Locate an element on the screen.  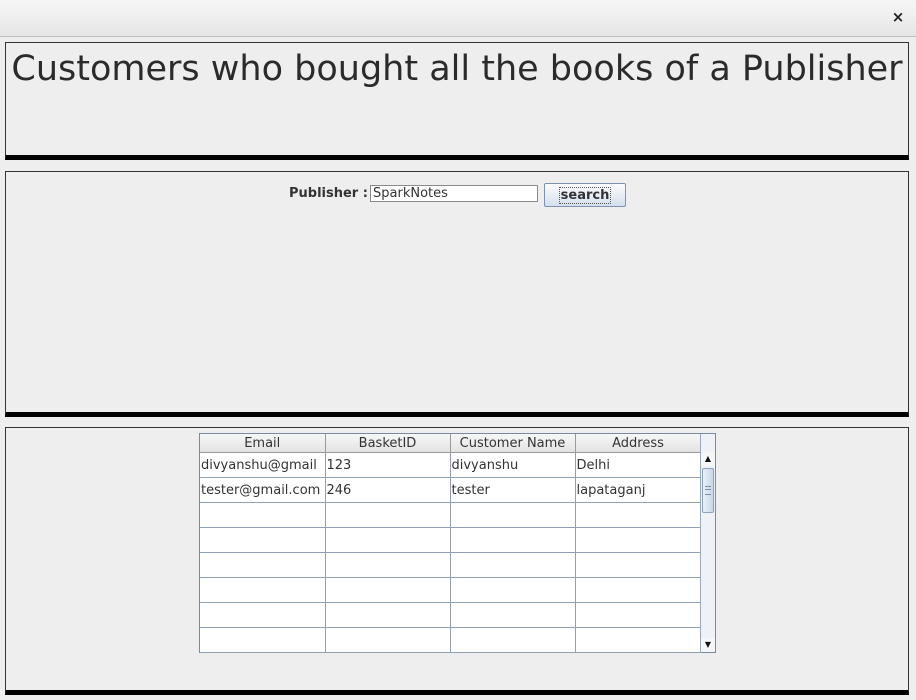
scrollbar-thumb is located at coordinates (708, 490).